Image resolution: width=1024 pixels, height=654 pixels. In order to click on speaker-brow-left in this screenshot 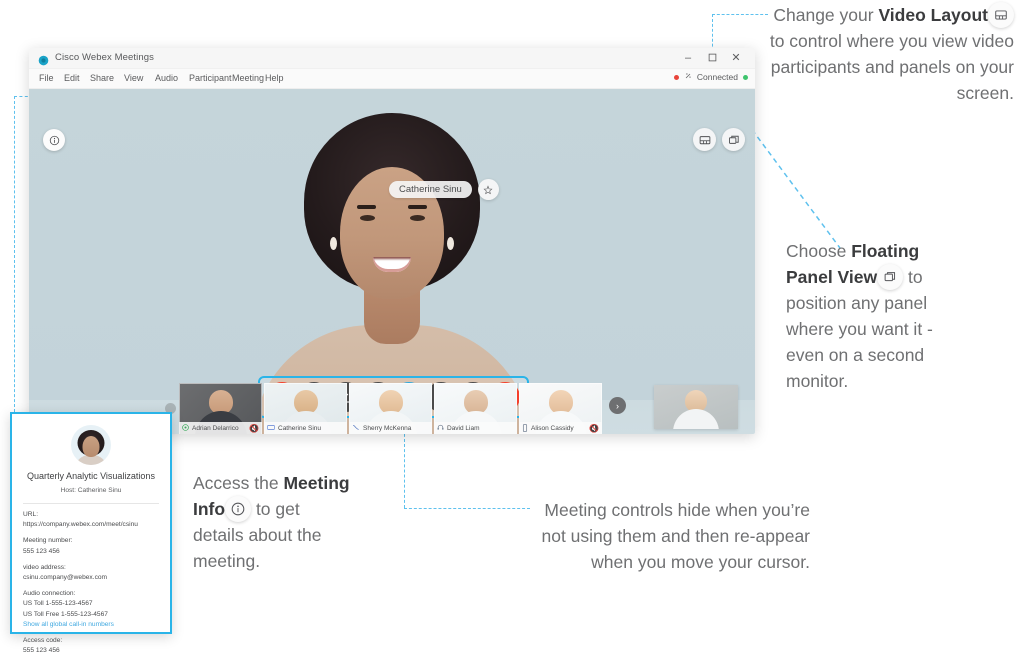, I will do `click(366, 207)`.